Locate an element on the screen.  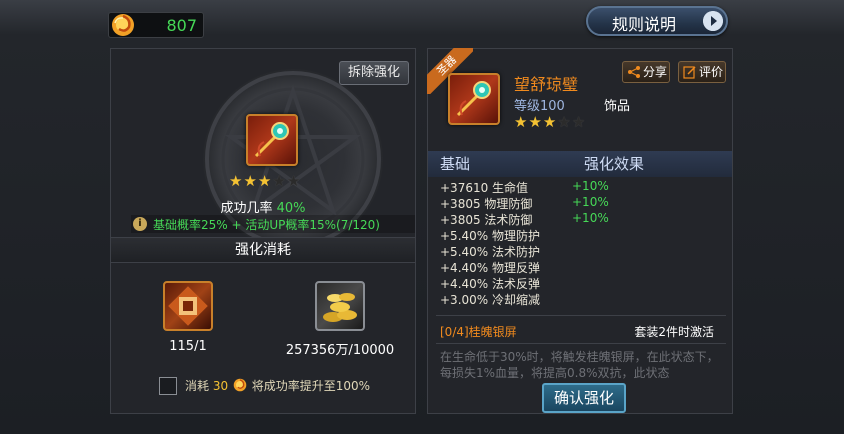
stat-row: +37610 生命值 is located at coordinates (484, 188).